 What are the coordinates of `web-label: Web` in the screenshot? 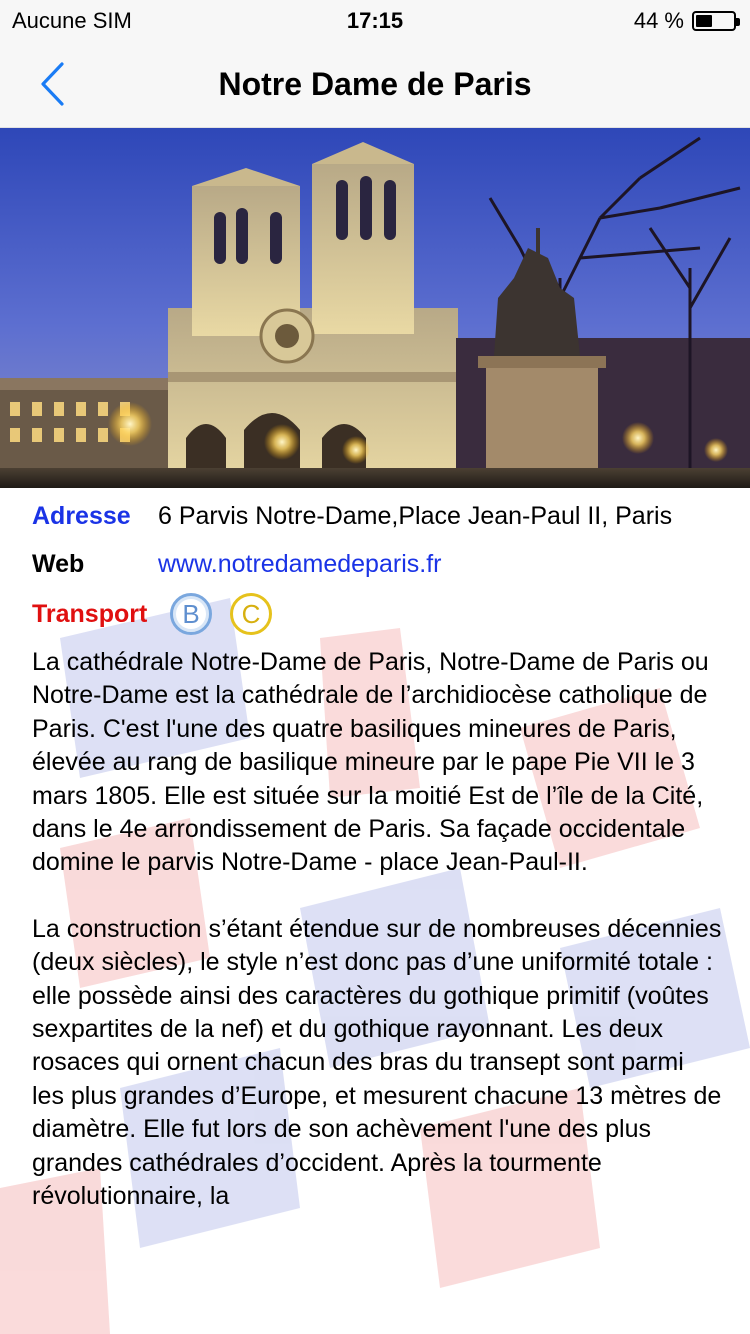 It's located at (58, 563).